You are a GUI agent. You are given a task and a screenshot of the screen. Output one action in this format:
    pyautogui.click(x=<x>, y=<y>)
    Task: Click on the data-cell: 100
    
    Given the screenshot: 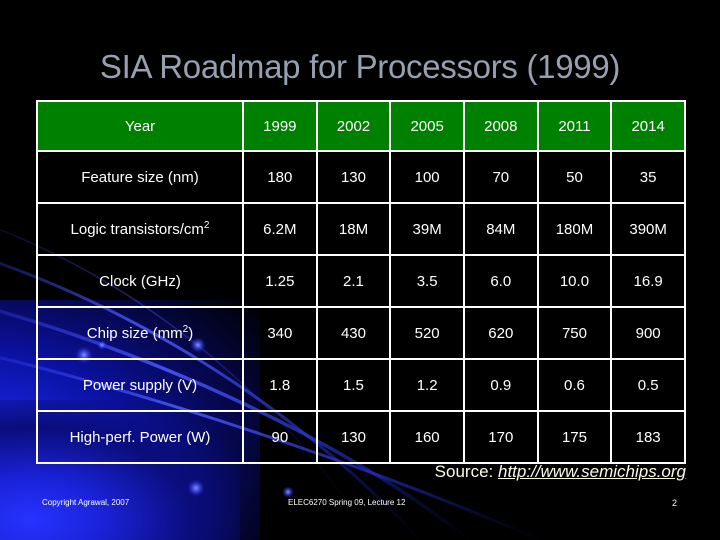 What is the action you would take?
    pyautogui.click(x=427, y=177)
    